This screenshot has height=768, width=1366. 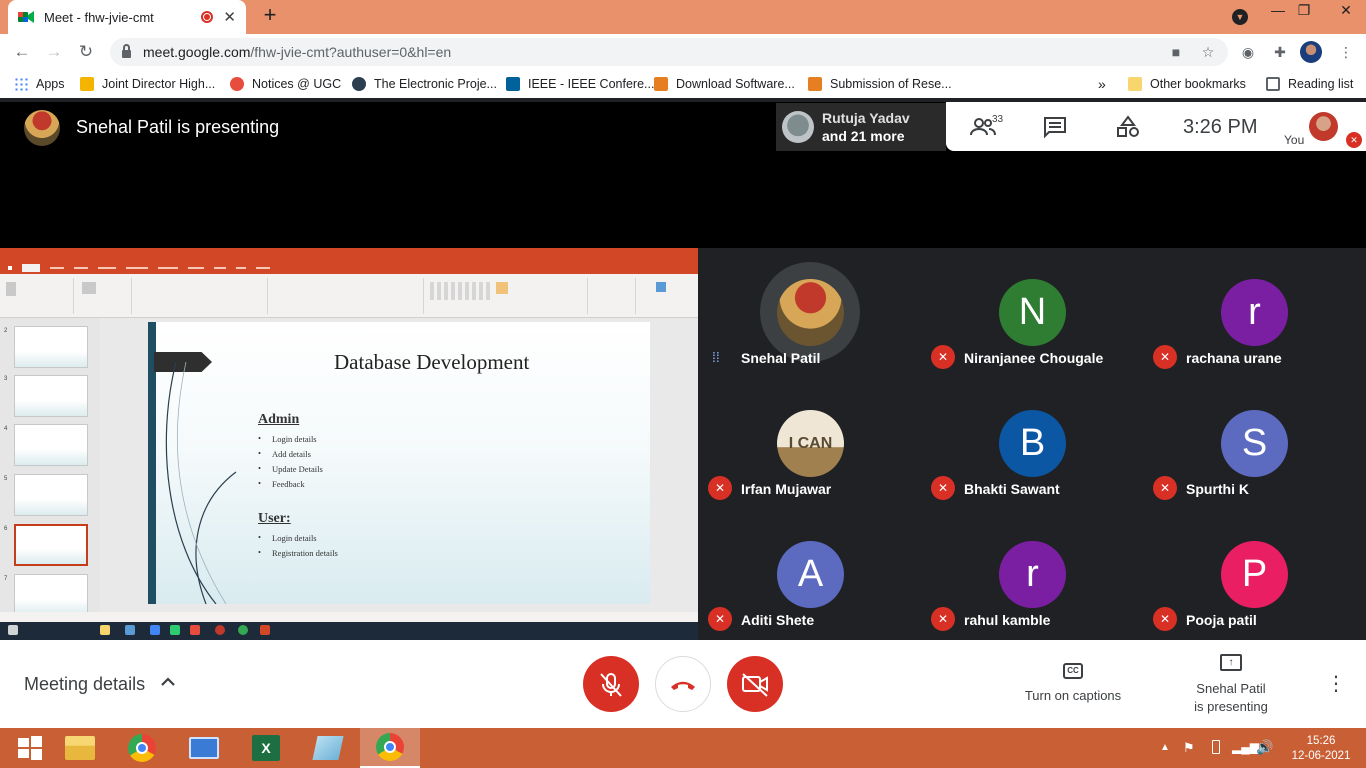 What do you see at coordinates (866, 127) in the screenshot?
I see `recent-speakers-text: Rutuja Yadav and 21 more` at bounding box center [866, 127].